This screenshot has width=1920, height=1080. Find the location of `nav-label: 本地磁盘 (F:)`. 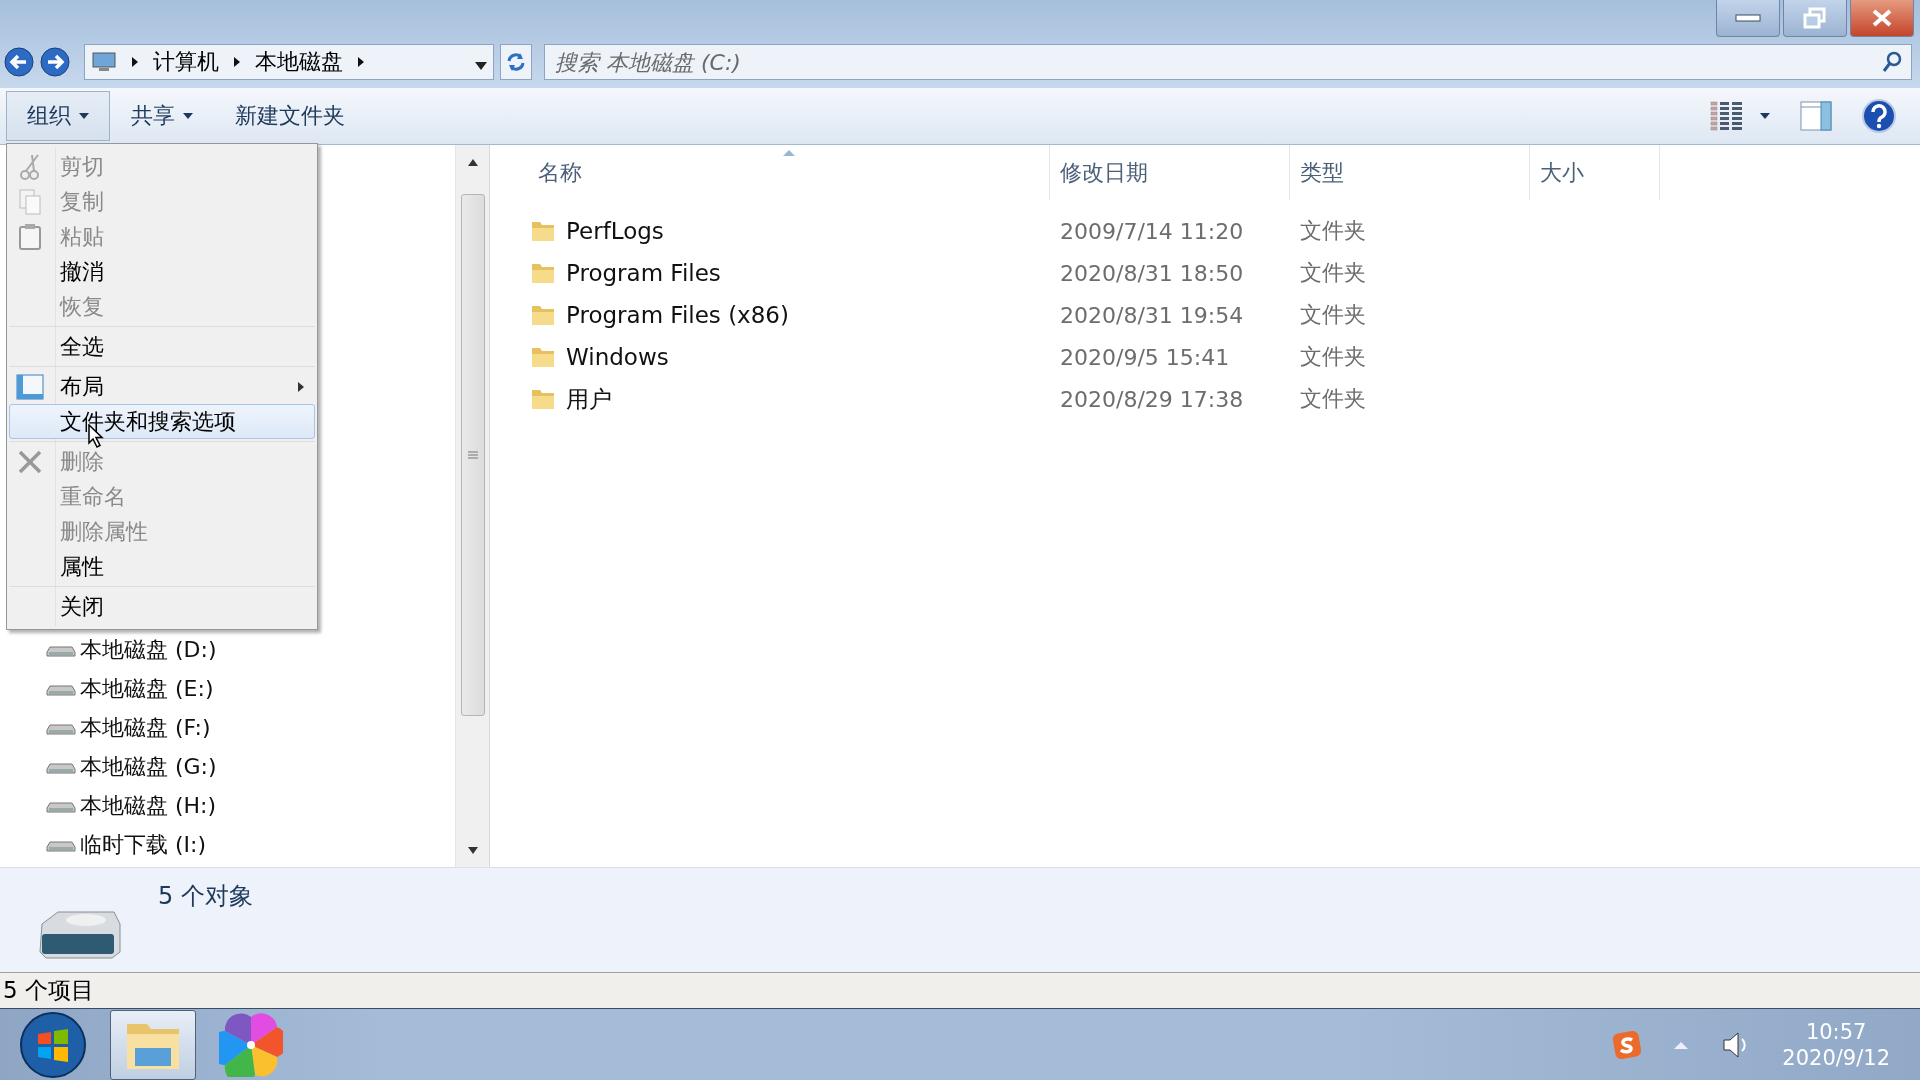

nav-label: 本地磁盘 (F:) is located at coordinates (145, 727).